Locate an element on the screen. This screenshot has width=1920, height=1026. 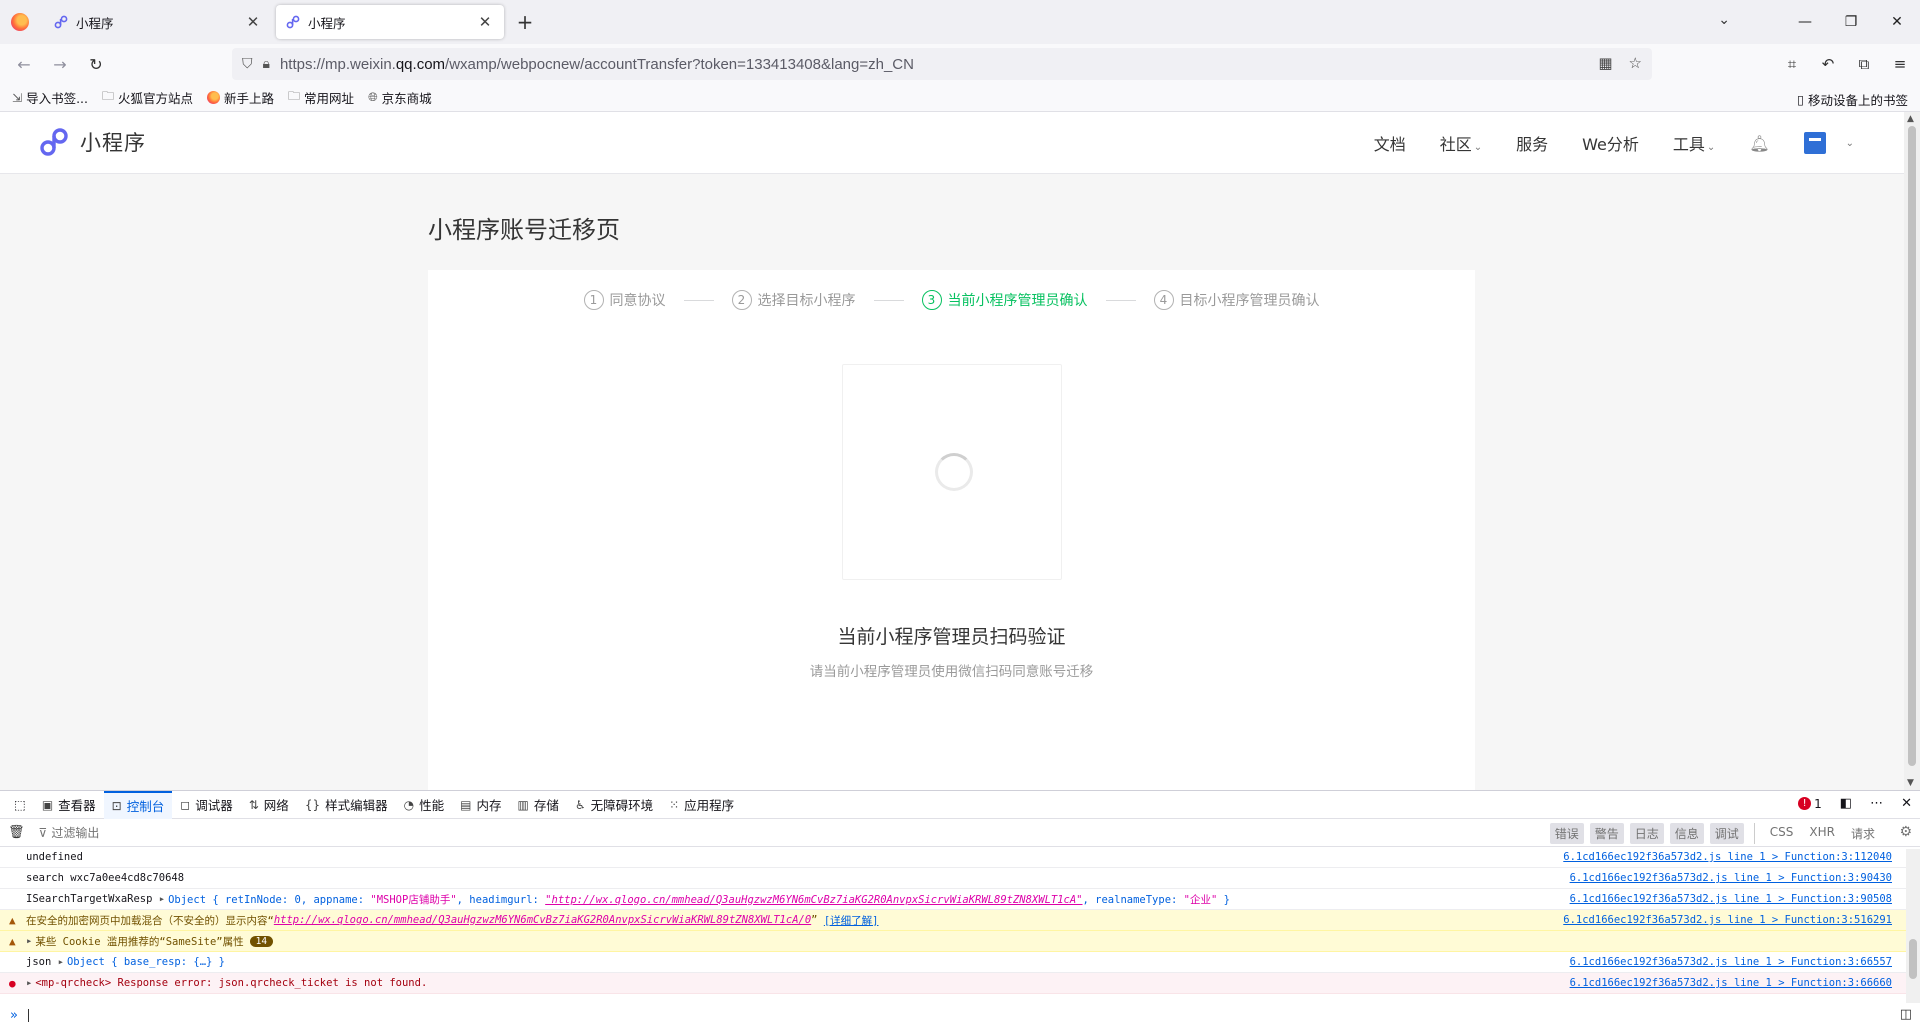
browser-tab-1: 小程序 ✕ is located at coordinates (158, 22).